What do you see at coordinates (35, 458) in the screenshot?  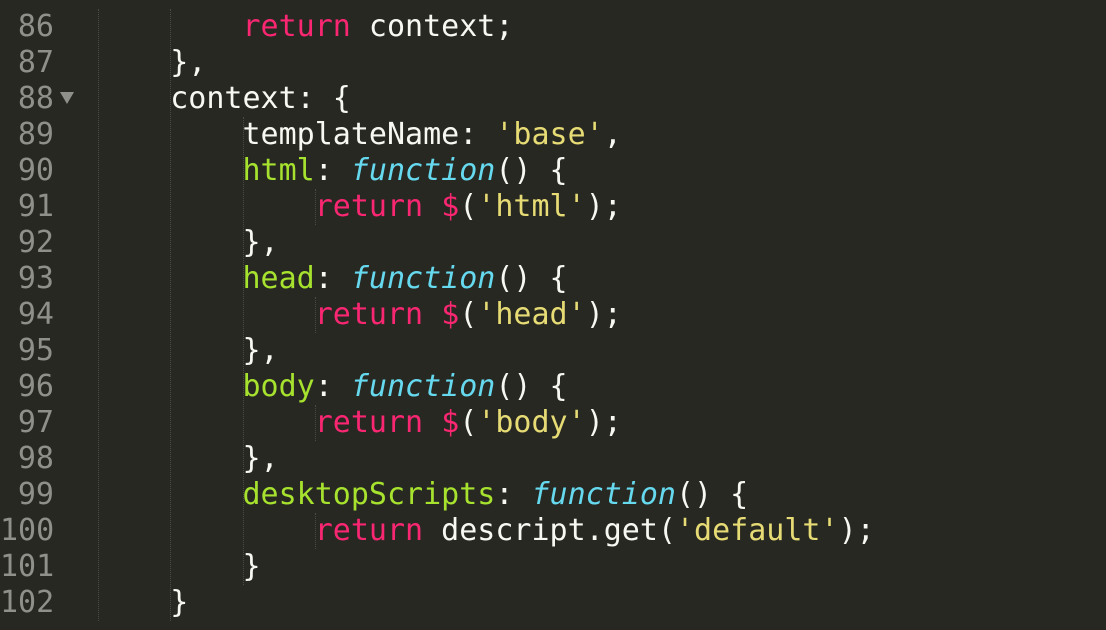 I see `line-number: 98` at bounding box center [35, 458].